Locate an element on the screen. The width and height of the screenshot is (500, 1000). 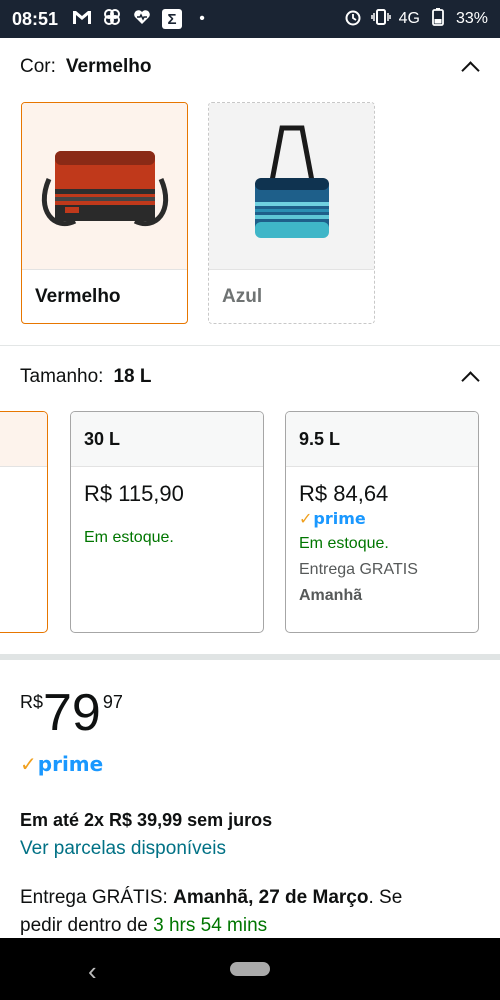
color-option-label: Azul is located at coordinates (291, 296).